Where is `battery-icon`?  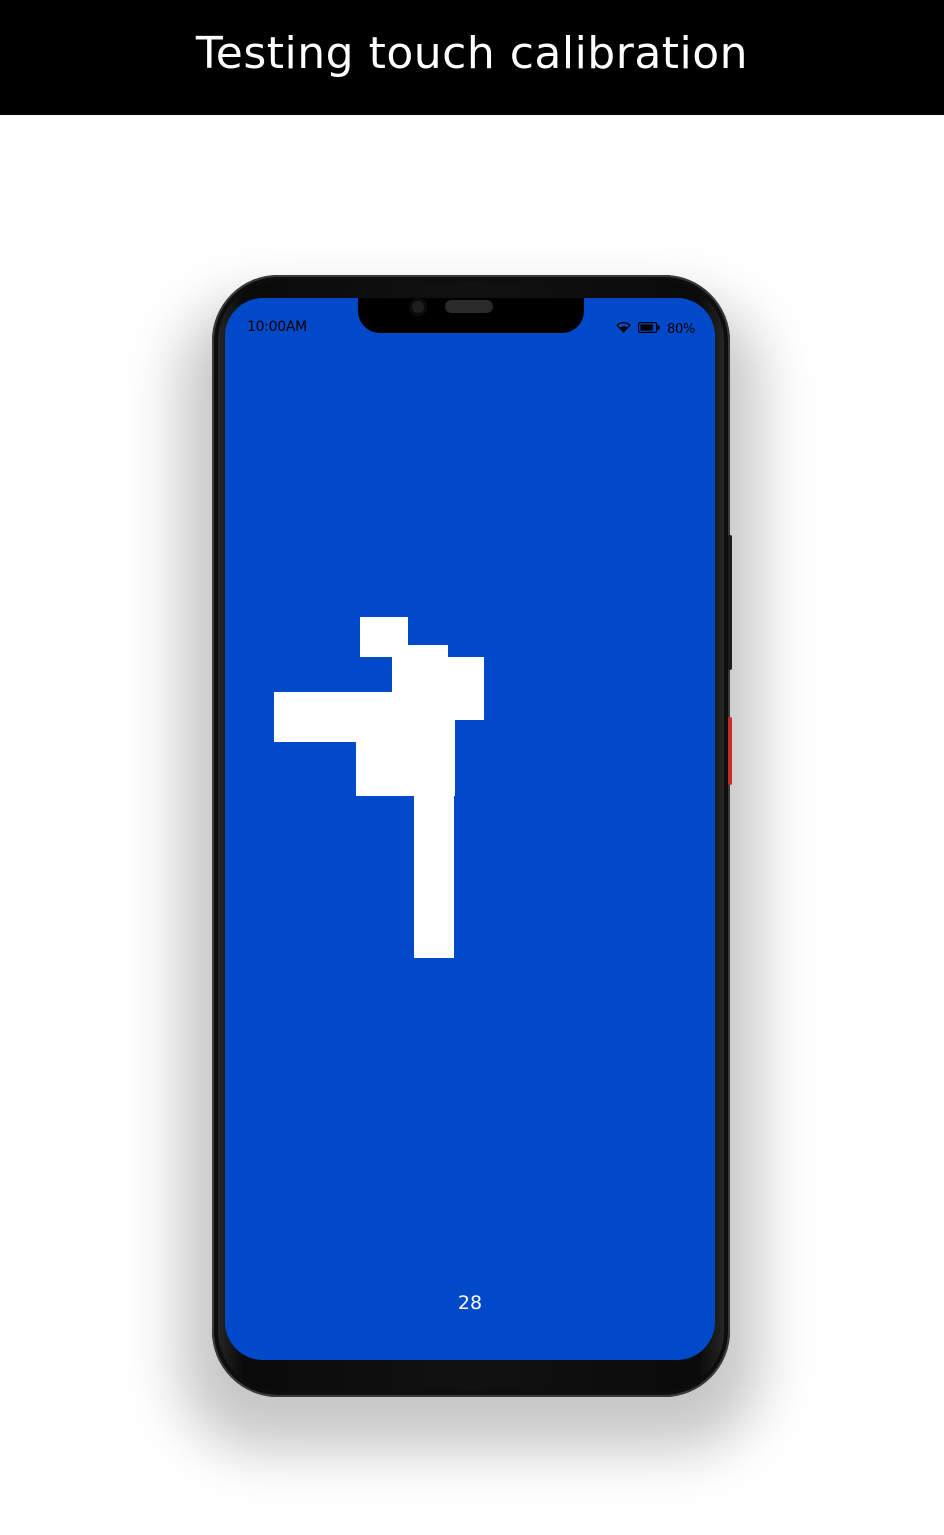 battery-icon is located at coordinates (649, 329).